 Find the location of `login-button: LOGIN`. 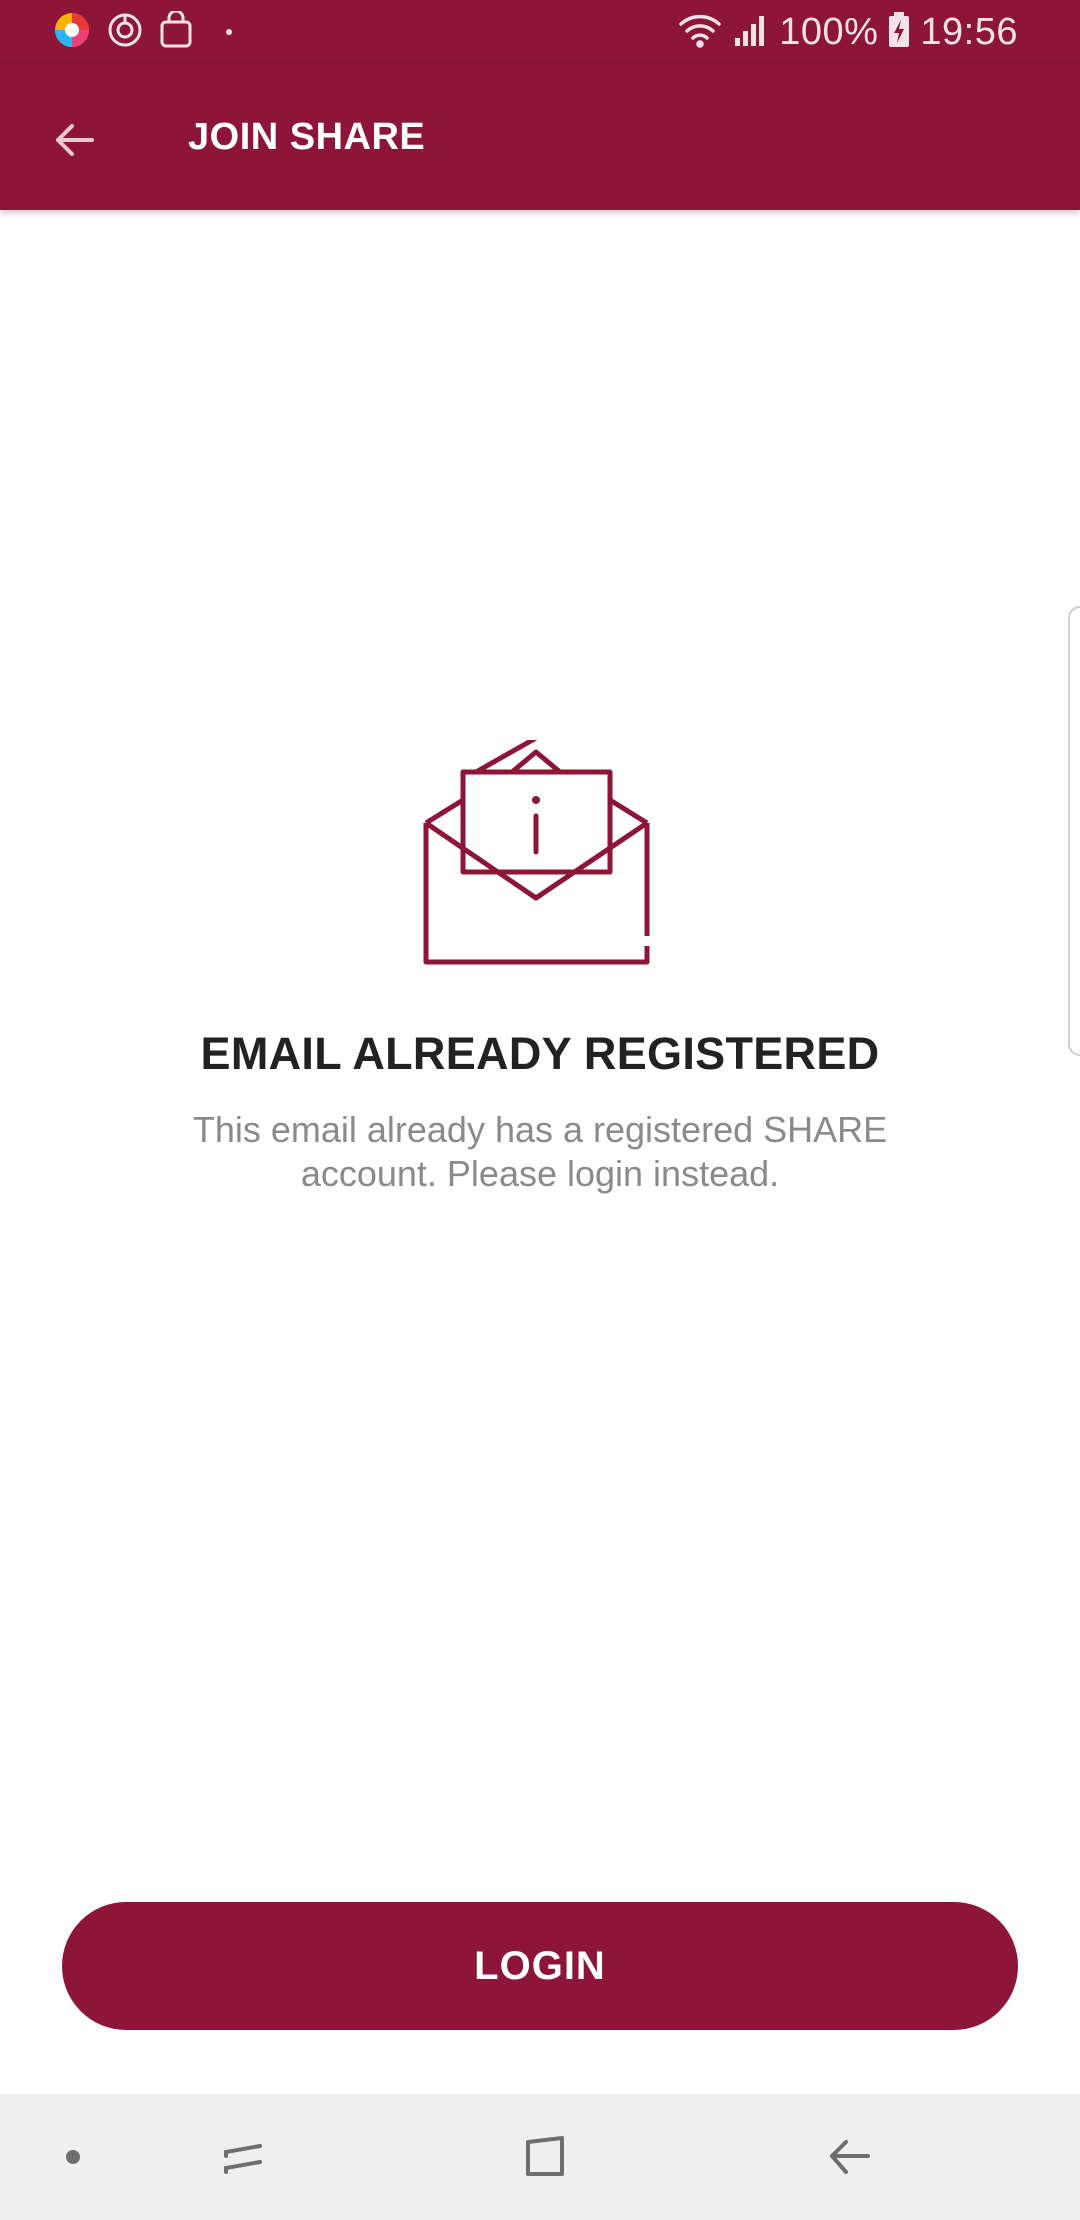

login-button: LOGIN is located at coordinates (540, 1966).